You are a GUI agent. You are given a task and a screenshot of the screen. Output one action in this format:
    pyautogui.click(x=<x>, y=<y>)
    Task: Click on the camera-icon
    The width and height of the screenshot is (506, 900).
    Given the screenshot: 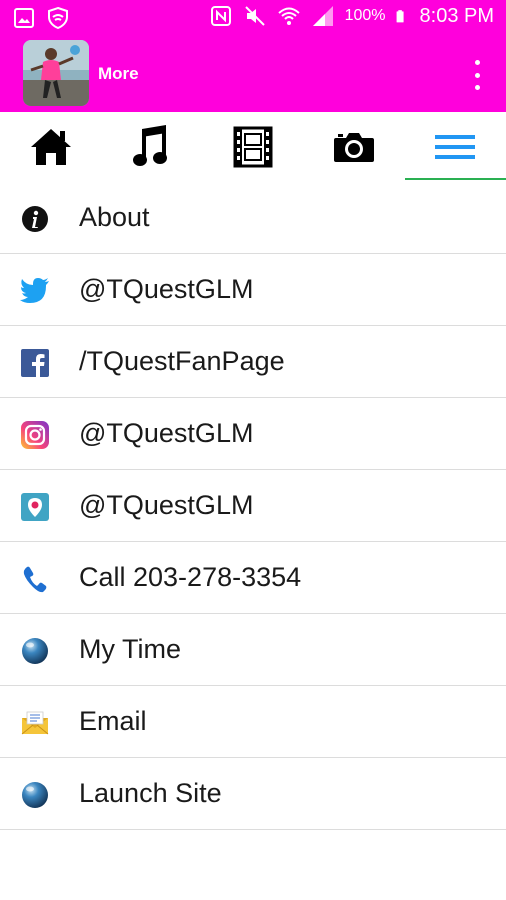 What is the action you would take?
    pyautogui.click(x=354, y=147)
    